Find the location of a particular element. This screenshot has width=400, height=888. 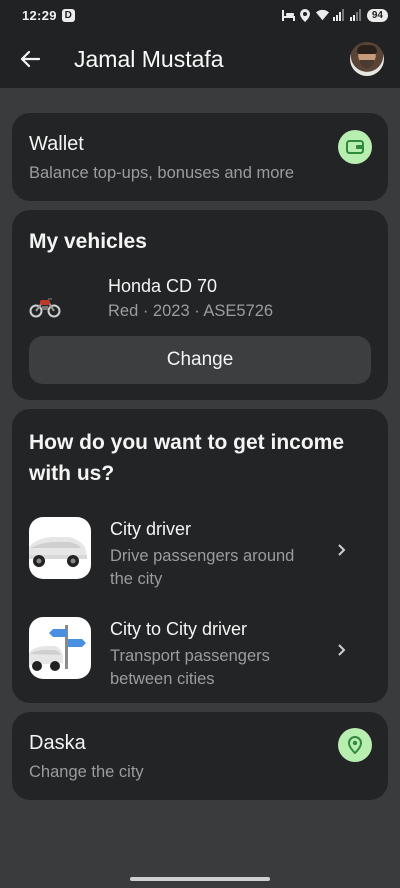

signal-2-icon is located at coordinates (356, 15).